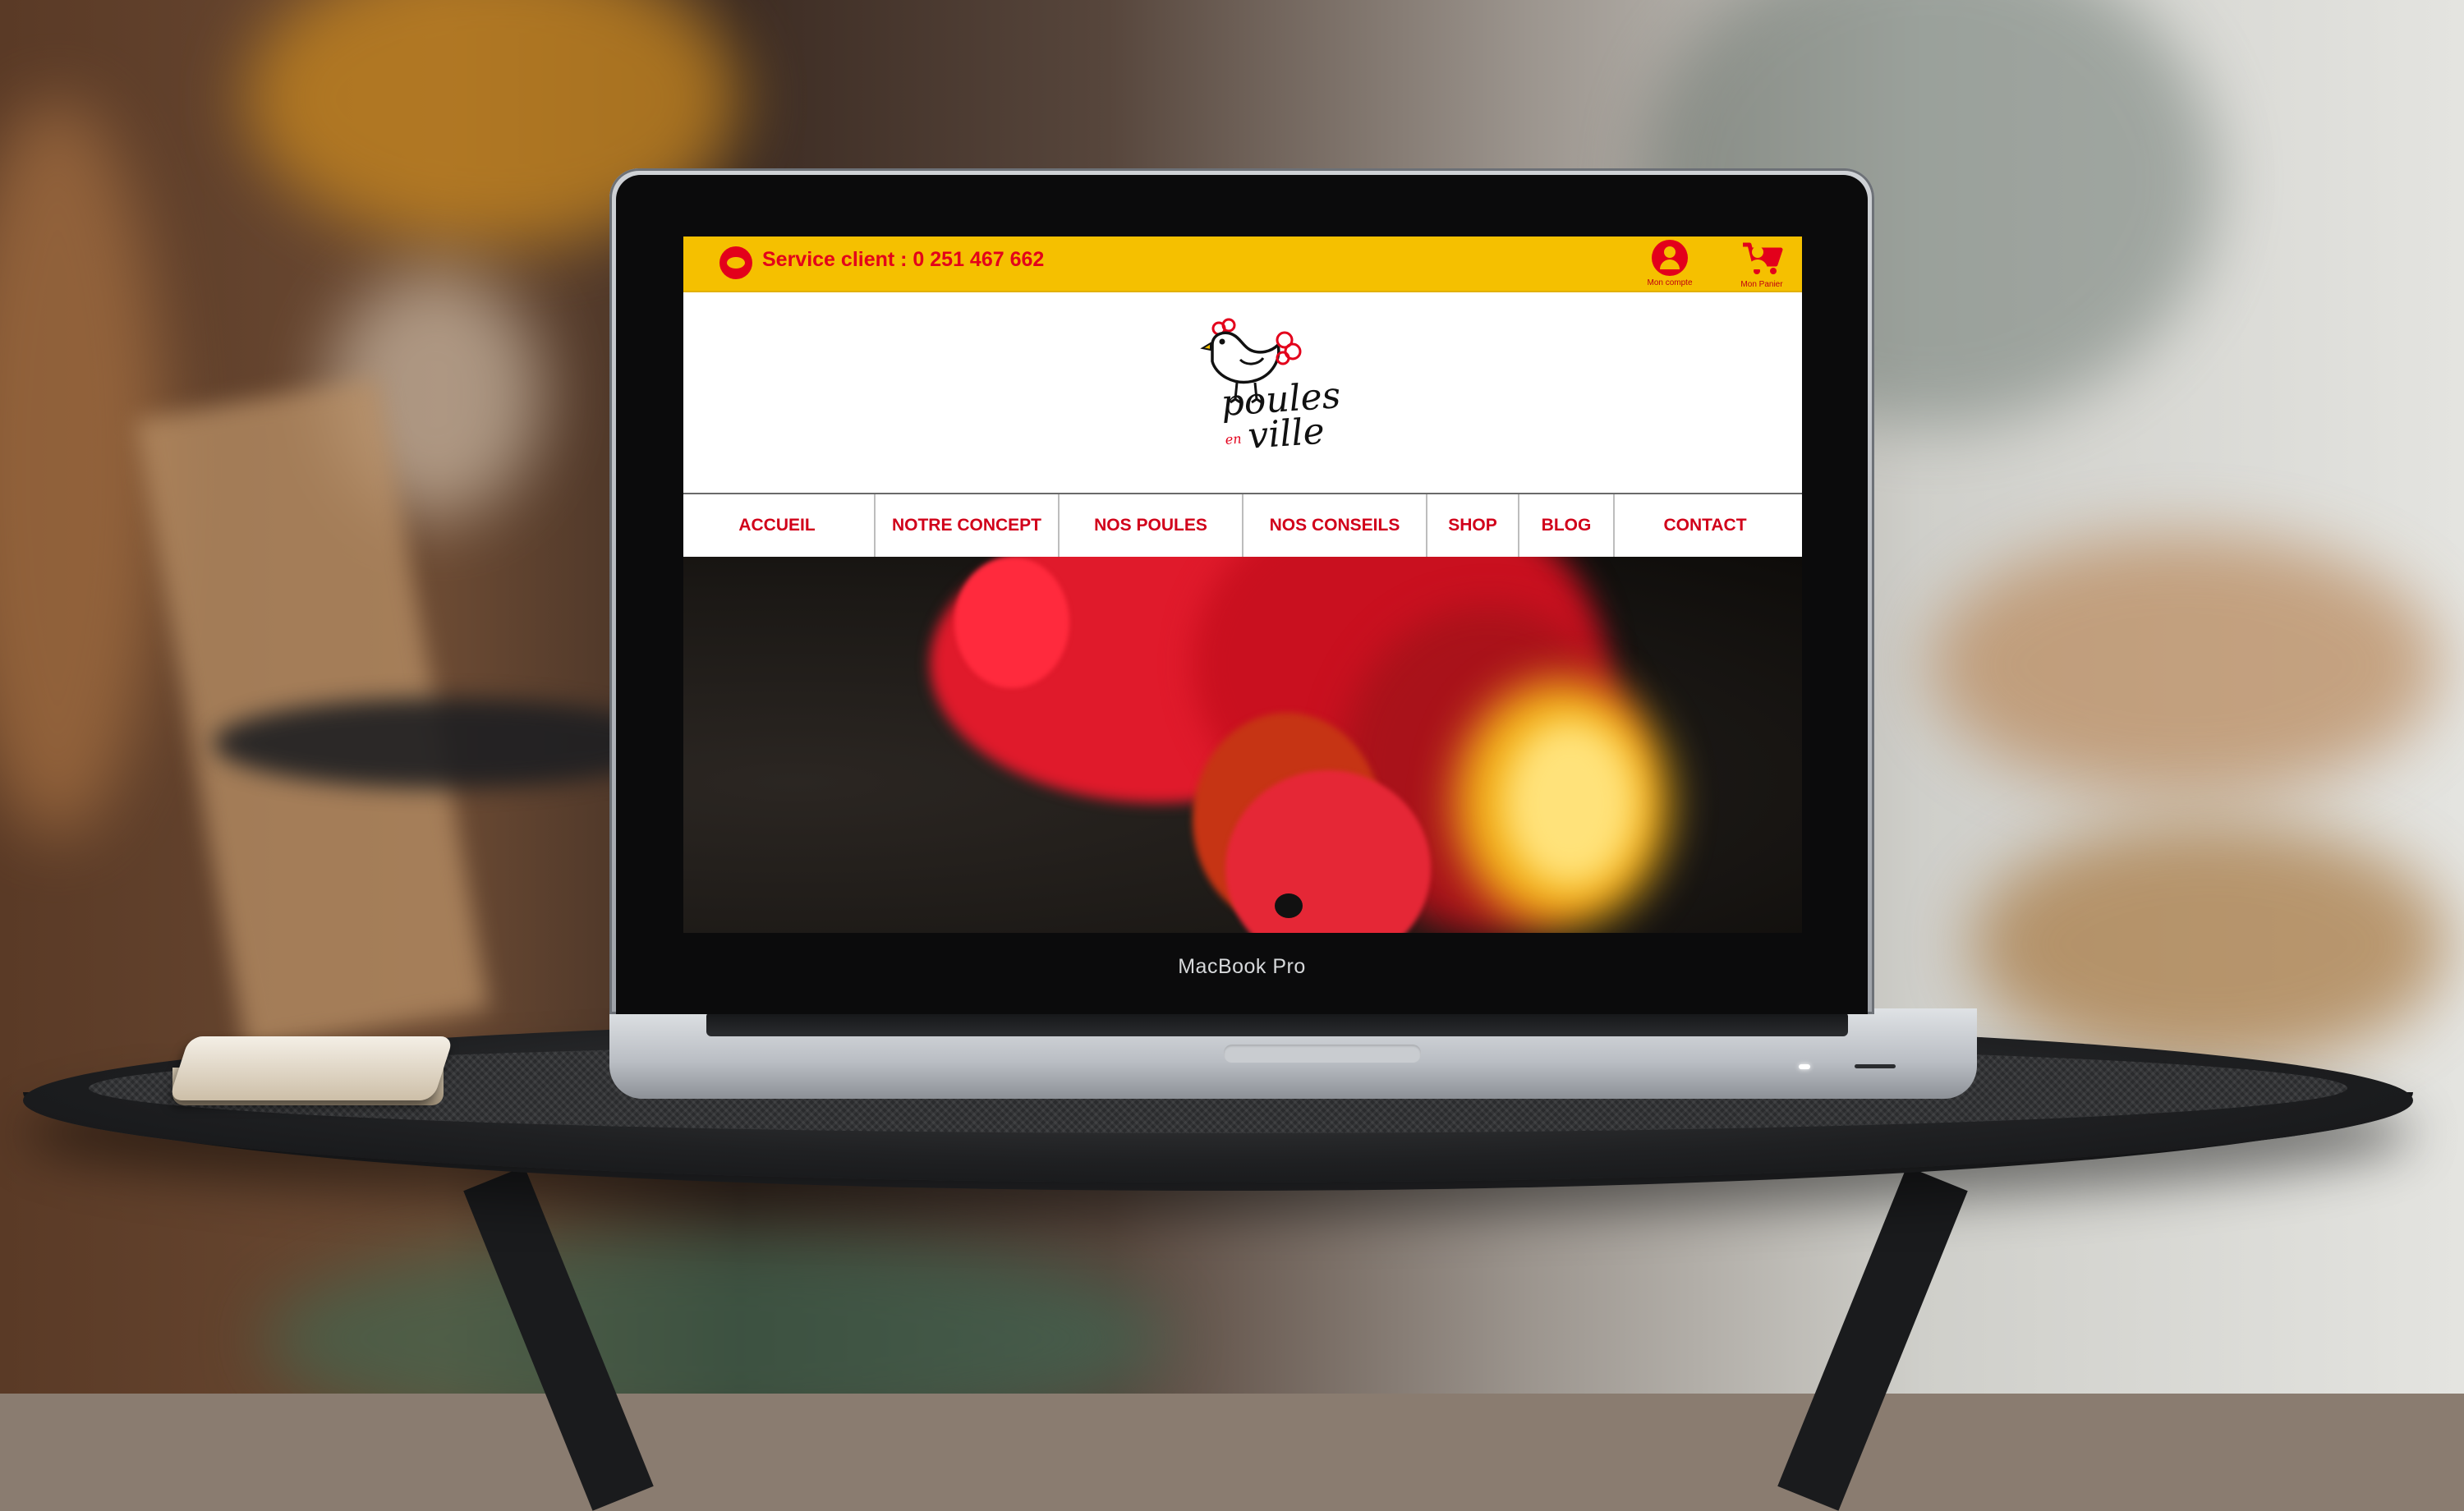 This screenshot has width=2464, height=1511. I want to click on nav-item-blog: BLOG, so click(1567, 525).